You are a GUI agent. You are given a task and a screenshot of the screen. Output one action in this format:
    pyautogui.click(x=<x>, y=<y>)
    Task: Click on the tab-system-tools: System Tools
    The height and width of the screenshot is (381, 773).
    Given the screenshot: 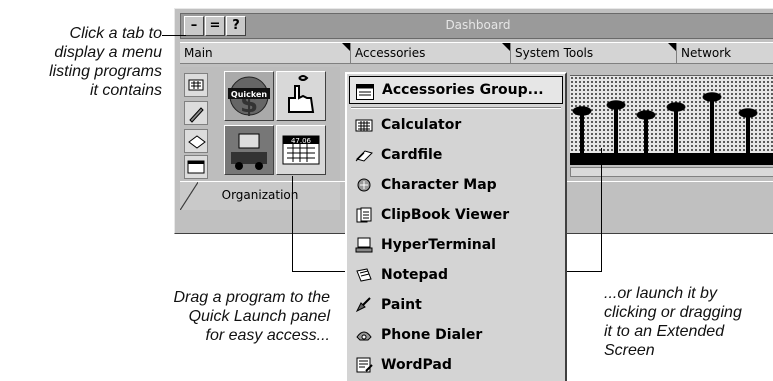 What is the action you would take?
    pyautogui.click(x=593, y=53)
    